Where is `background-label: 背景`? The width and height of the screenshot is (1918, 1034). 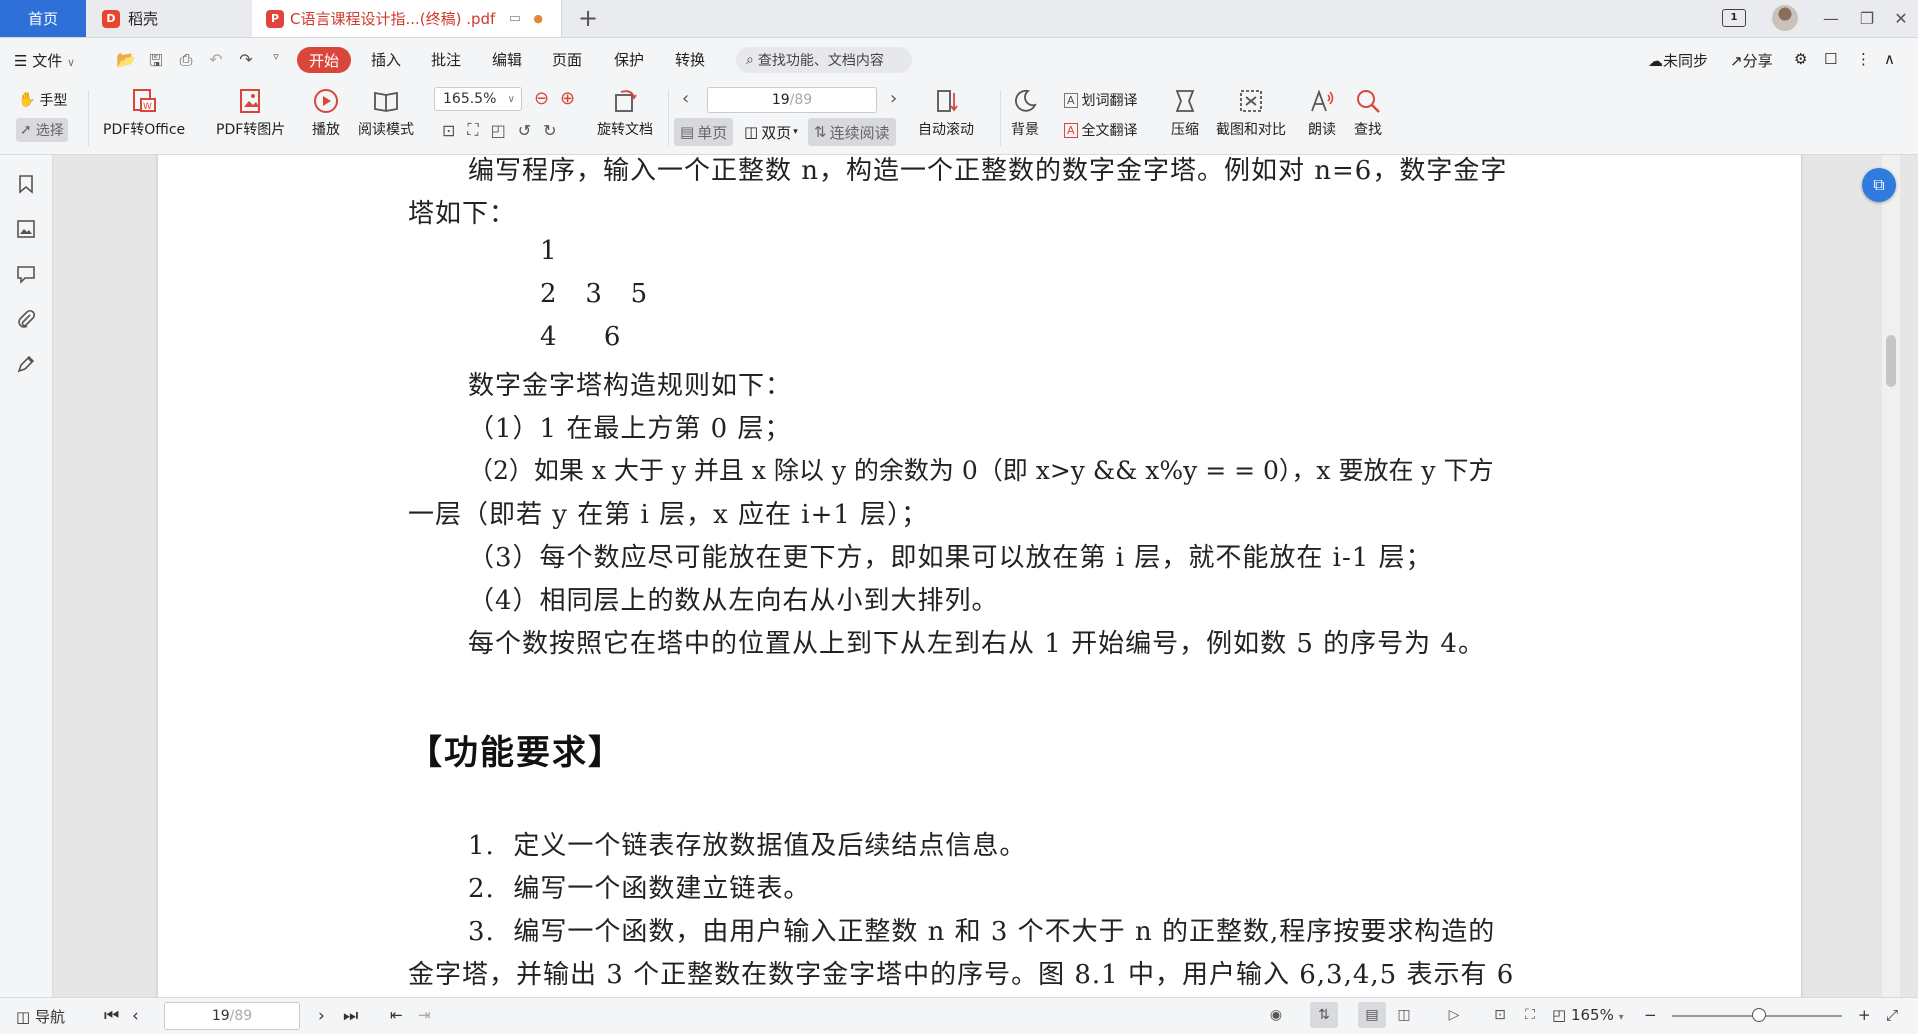
background-label: 背景 is located at coordinates (1025, 130).